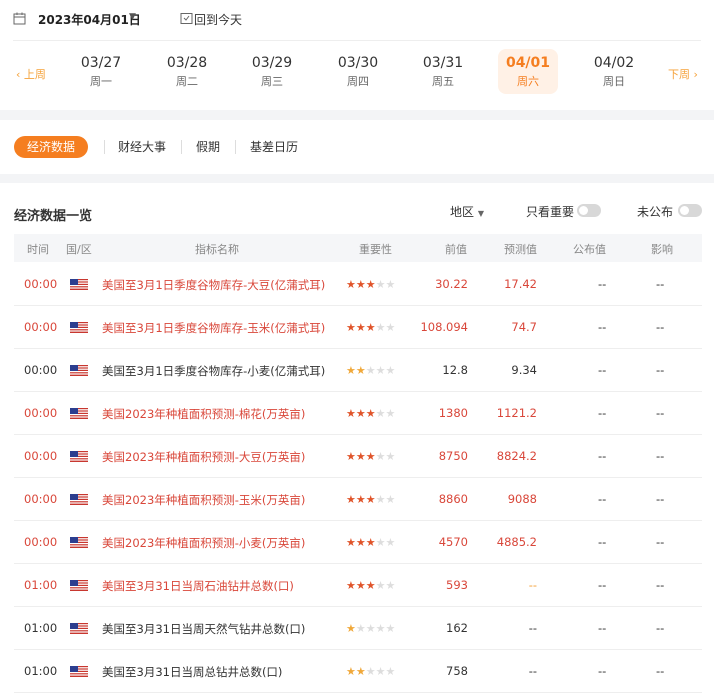  I want to click on table-row: 01:00 美国至3月31日当周天然气钻井总数(口) ★★★★★ 162 -- -- --, so click(358, 628).